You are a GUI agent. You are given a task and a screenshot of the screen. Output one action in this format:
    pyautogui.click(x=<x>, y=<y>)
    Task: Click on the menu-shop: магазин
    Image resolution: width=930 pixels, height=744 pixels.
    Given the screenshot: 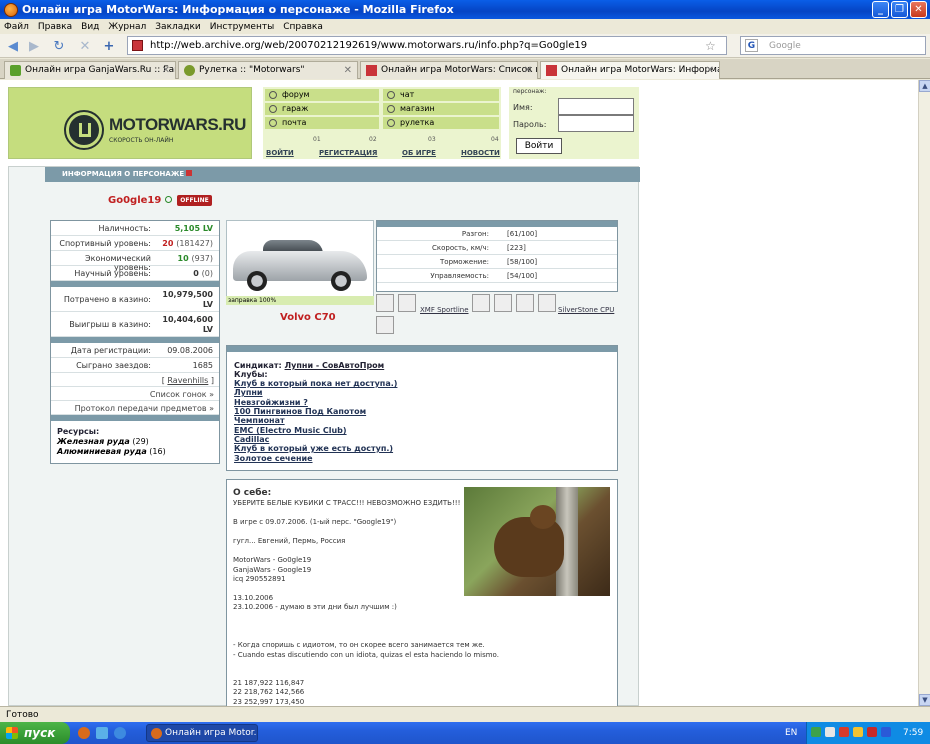 What is the action you would take?
    pyautogui.click(x=441, y=109)
    